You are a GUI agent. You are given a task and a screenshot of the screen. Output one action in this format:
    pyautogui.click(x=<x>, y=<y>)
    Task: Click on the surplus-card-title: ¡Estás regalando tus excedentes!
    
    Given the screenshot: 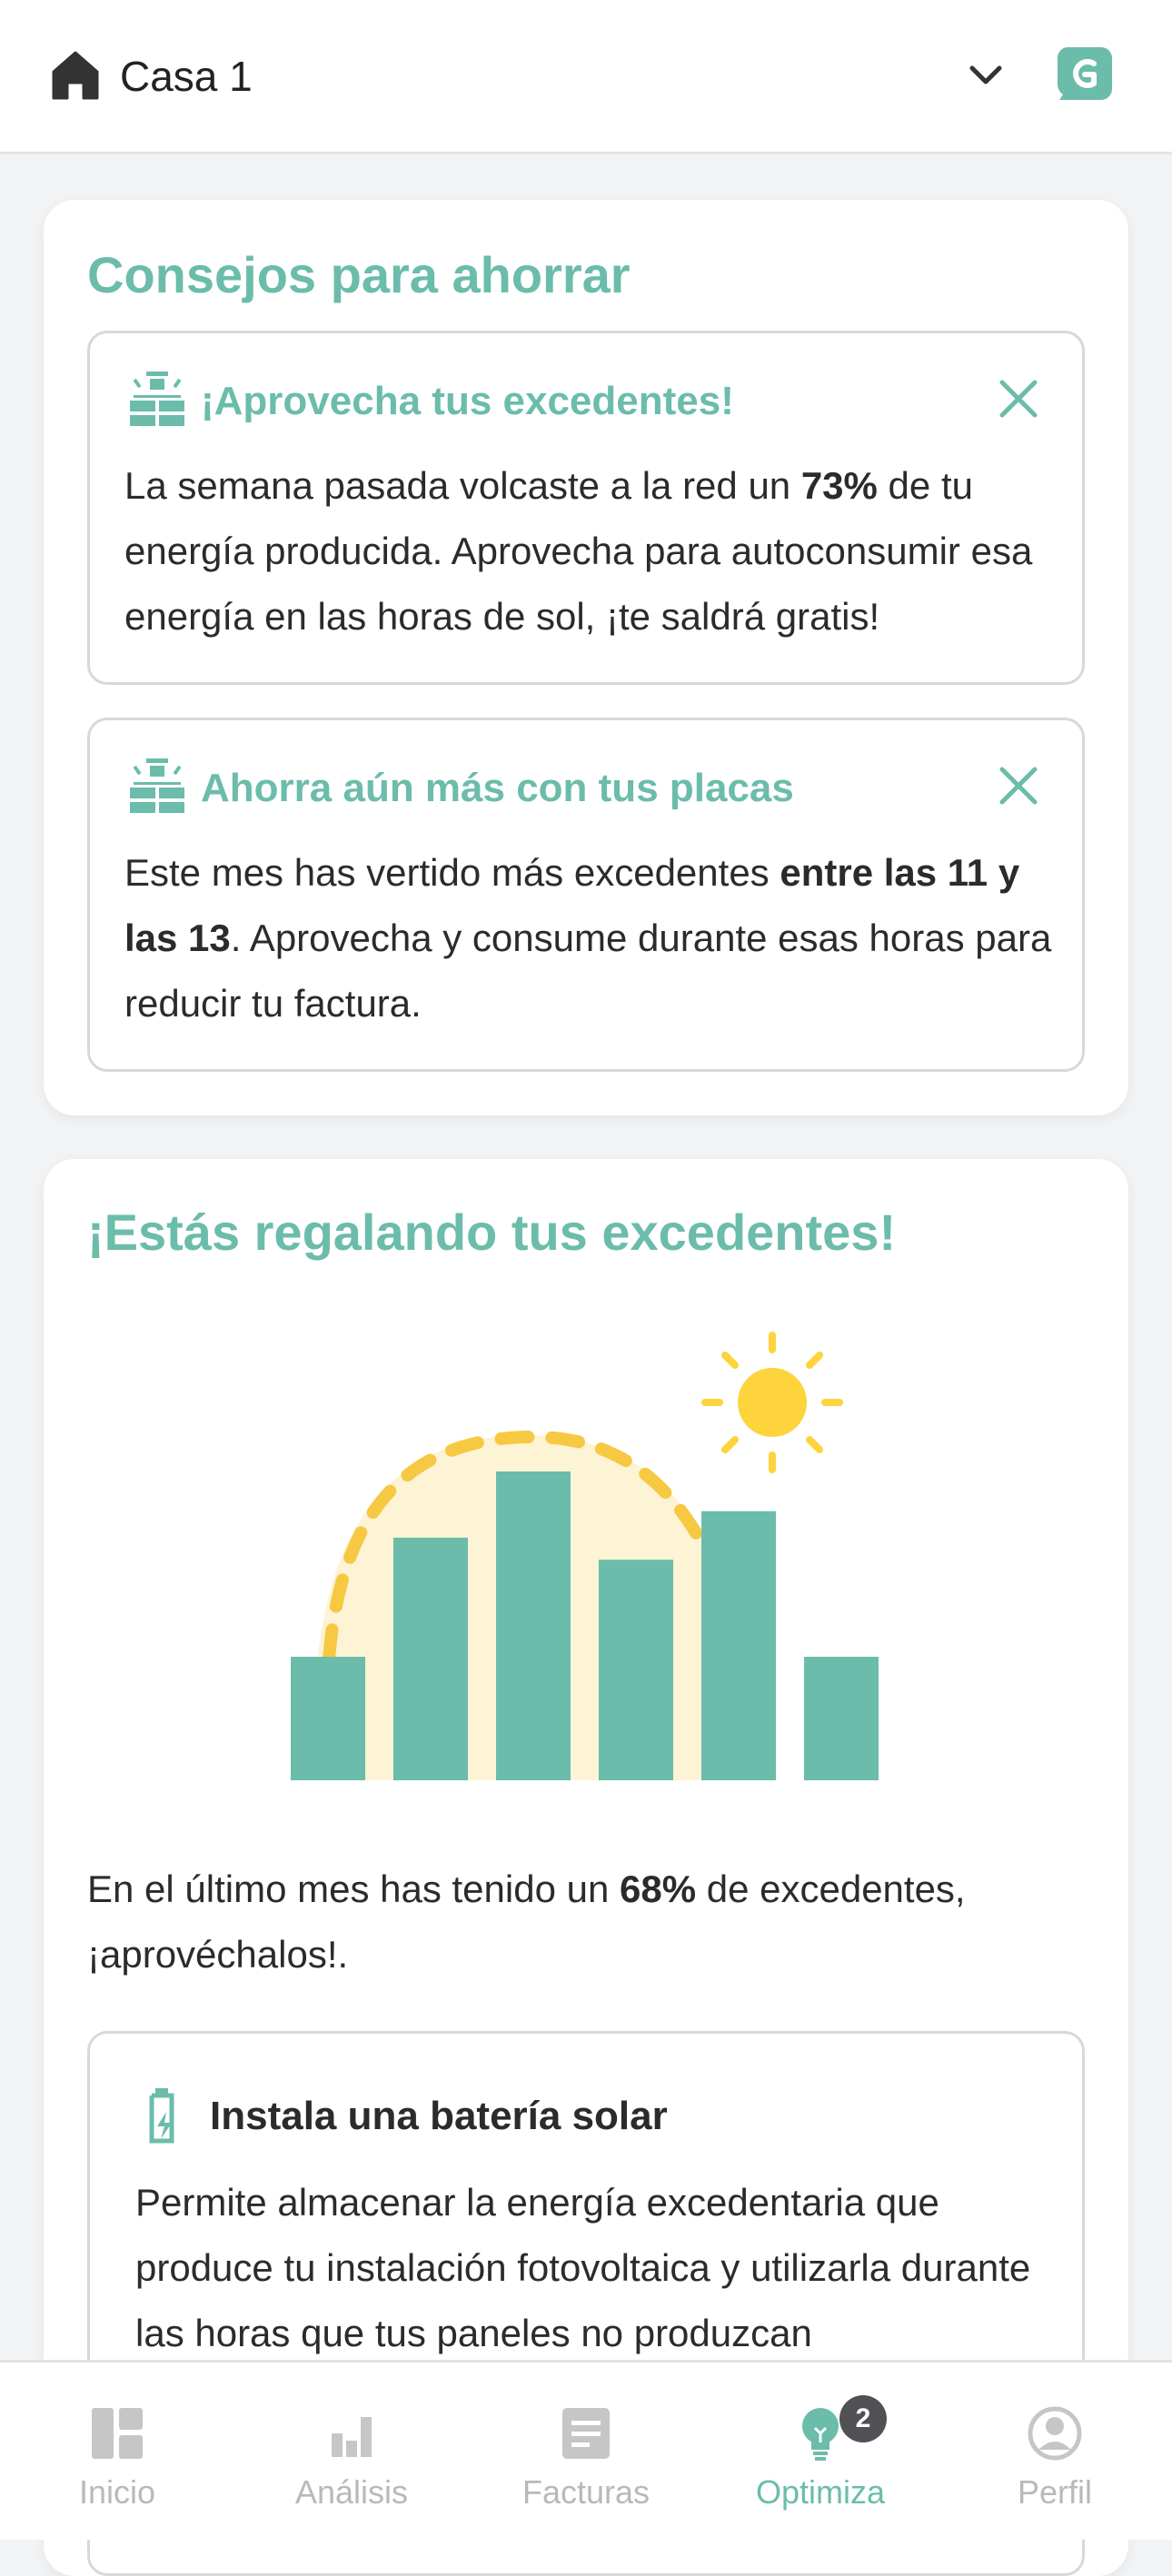 What is the action you would take?
    pyautogui.click(x=492, y=1232)
    